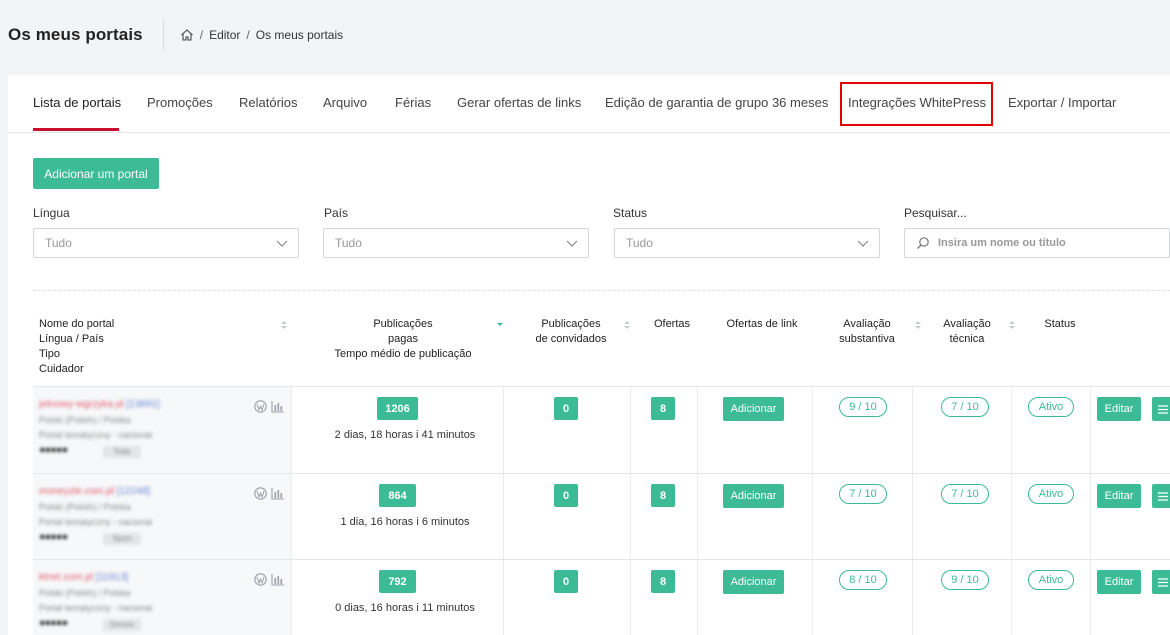  I want to click on header-link-offers: Ofertas de link, so click(762, 324).